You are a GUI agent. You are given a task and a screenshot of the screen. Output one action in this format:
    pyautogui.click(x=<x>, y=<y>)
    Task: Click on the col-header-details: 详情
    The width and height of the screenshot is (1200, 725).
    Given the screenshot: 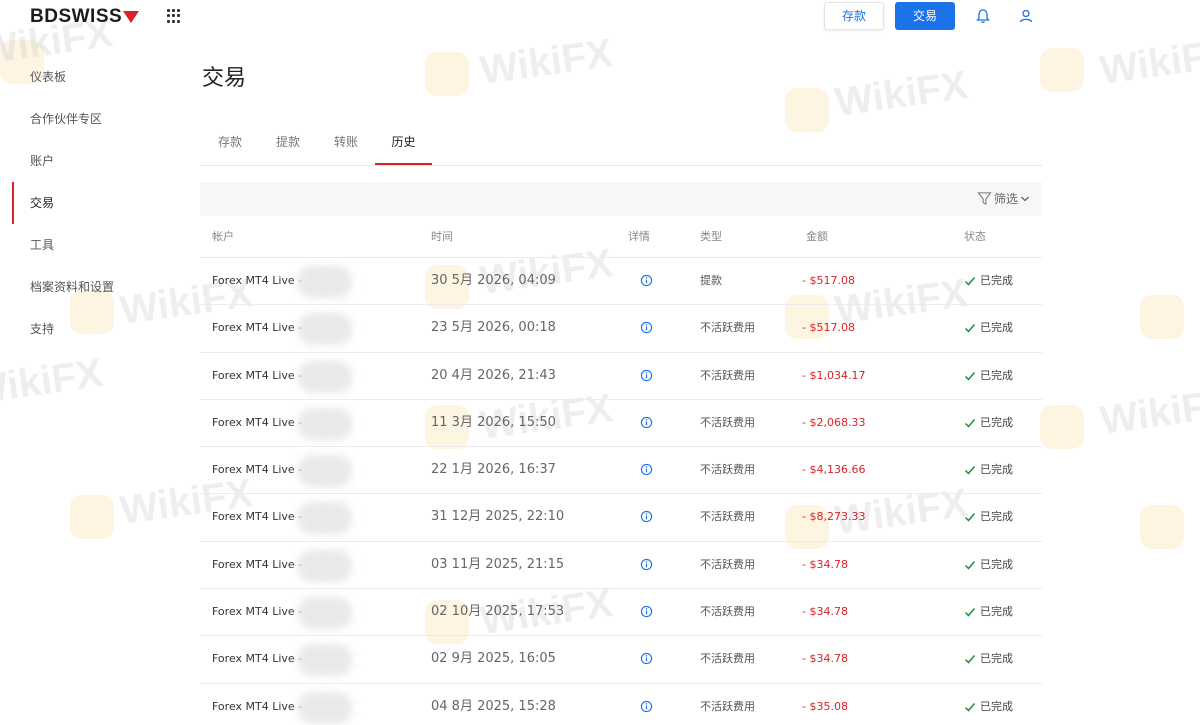 What is the action you would take?
    pyautogui.click(x=639, y=236)
    